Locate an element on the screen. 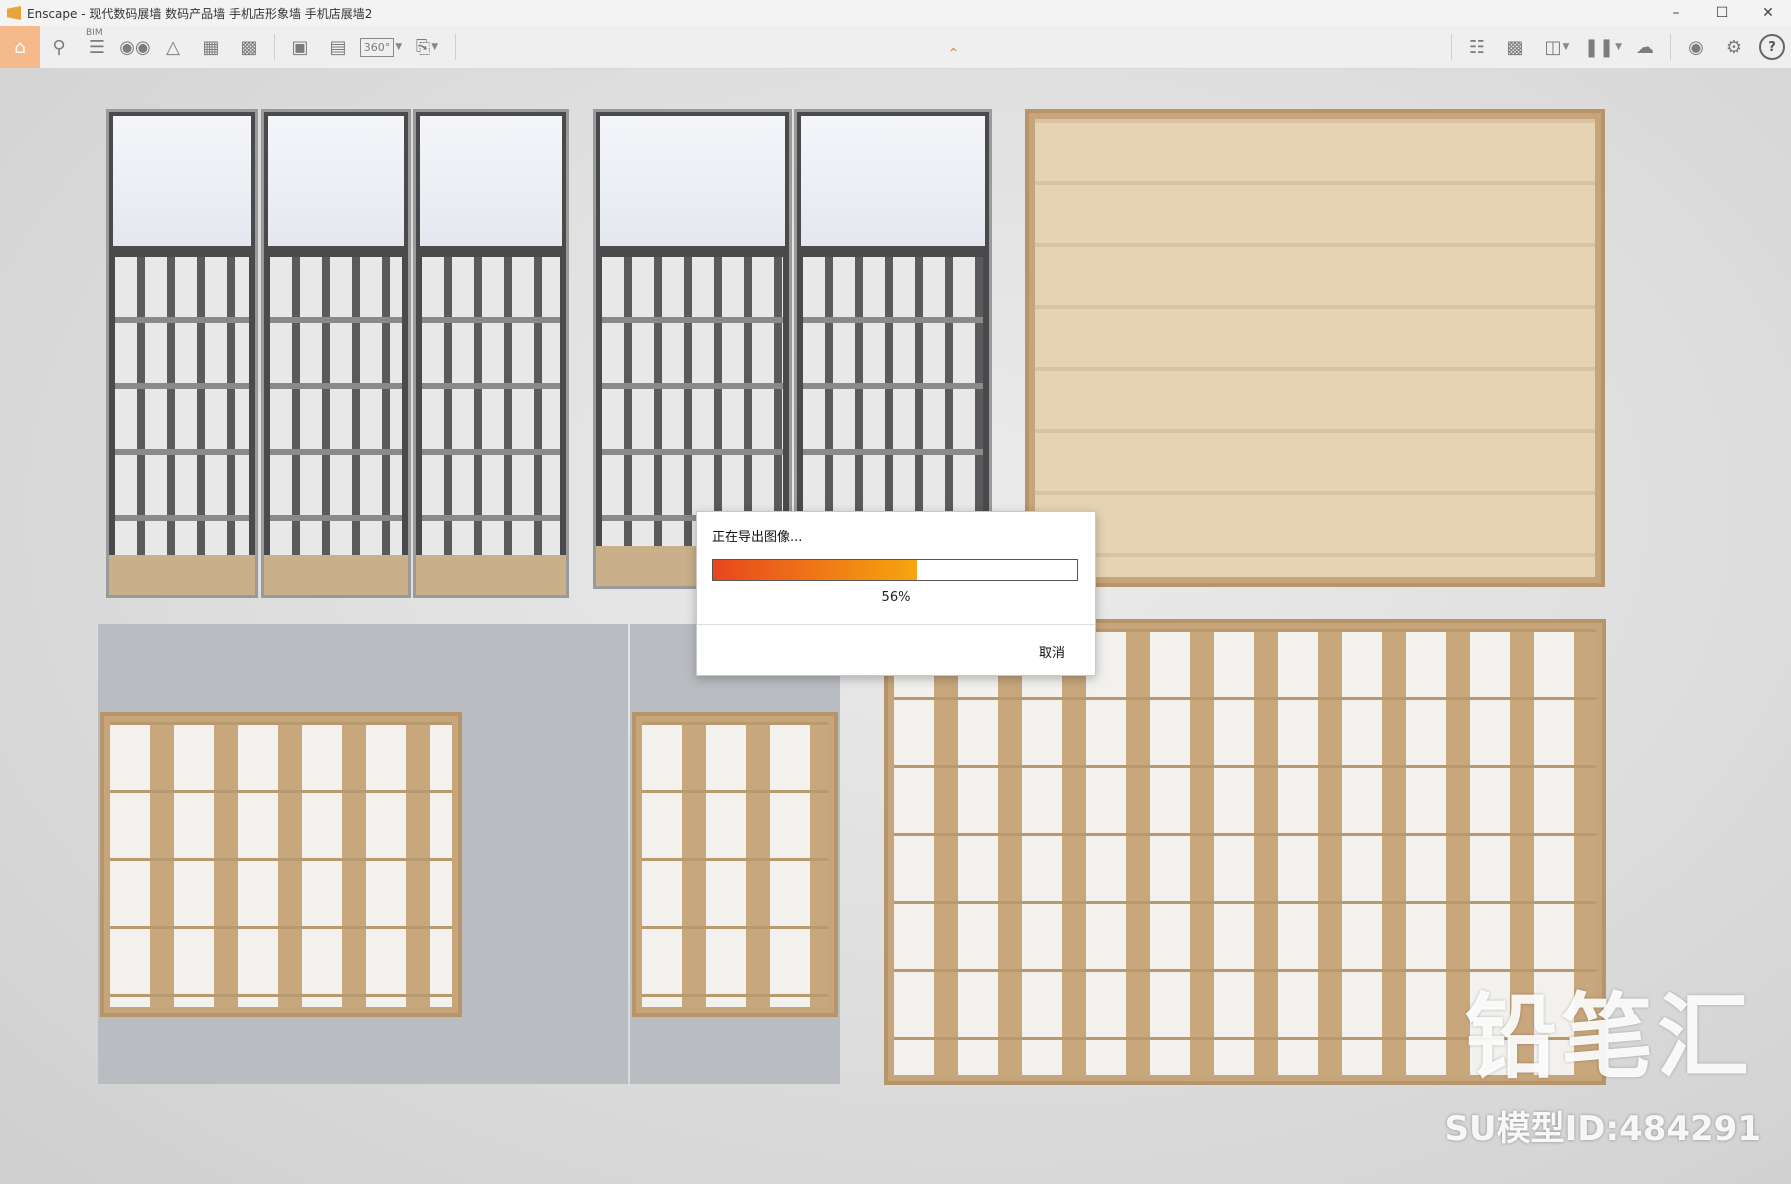 Image resolution: width=1791 pixels, height=1184 pixels. map-icon: ☷ is located at coordinates (1477, 47).